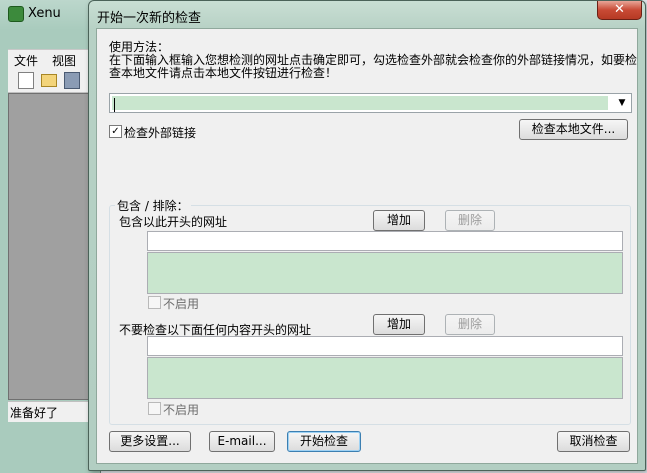 Image resolution: width=647 pixels, height=473 pixels. What do you see at coordinates (181, 410) in the screenshot?
I see `exclude-disable-label: 不启用` at bounding box center [181, 410].